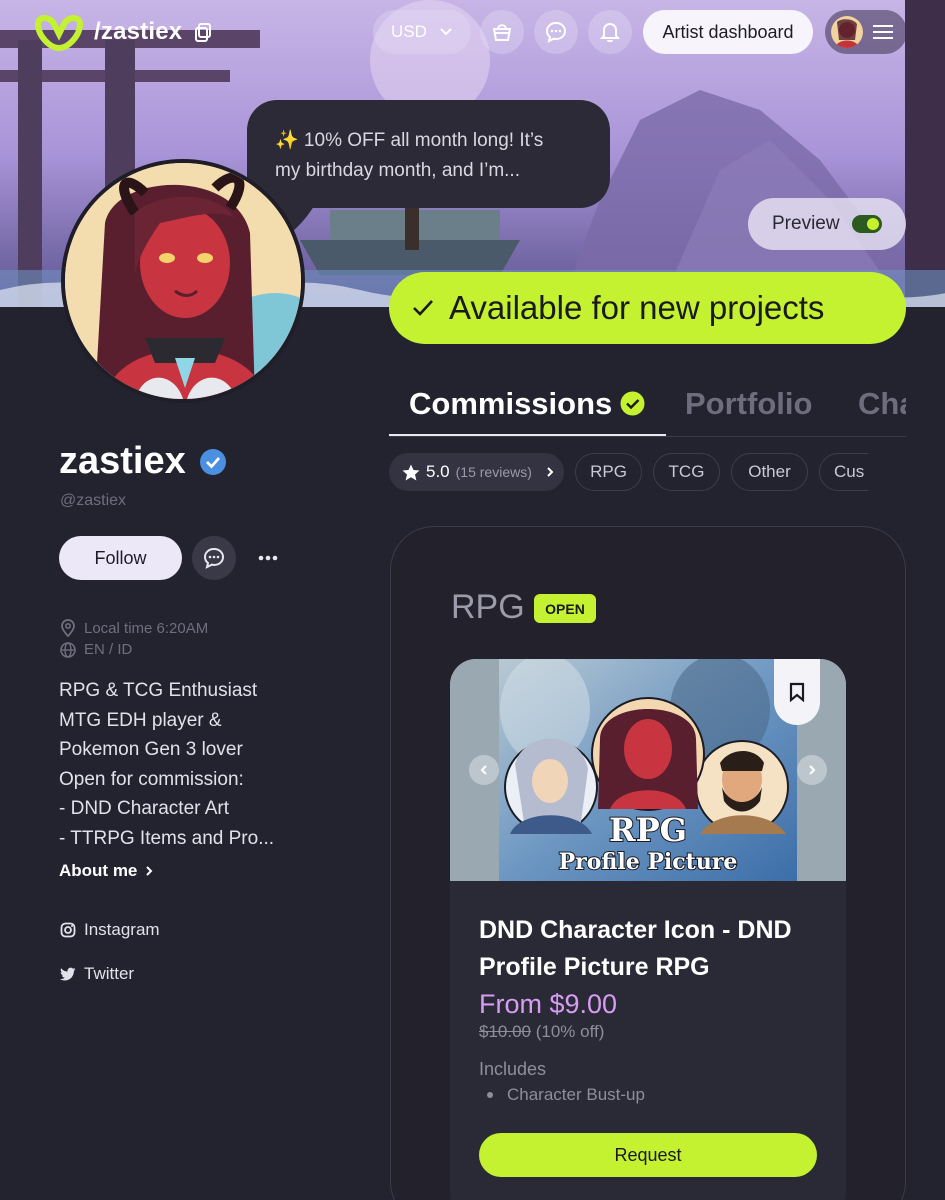 This screenshot has width=945, height=1200. I want to click on more-dots-icon, so click(268, 558).